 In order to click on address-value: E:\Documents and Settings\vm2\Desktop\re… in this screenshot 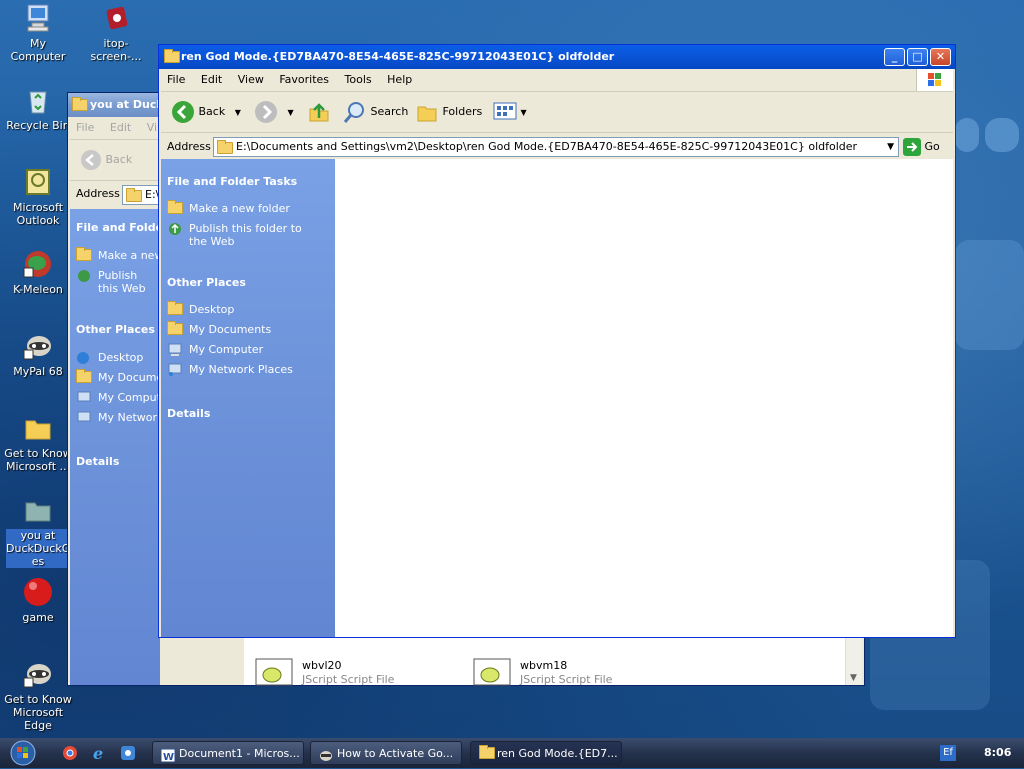, I will do `click(547, 146)`.